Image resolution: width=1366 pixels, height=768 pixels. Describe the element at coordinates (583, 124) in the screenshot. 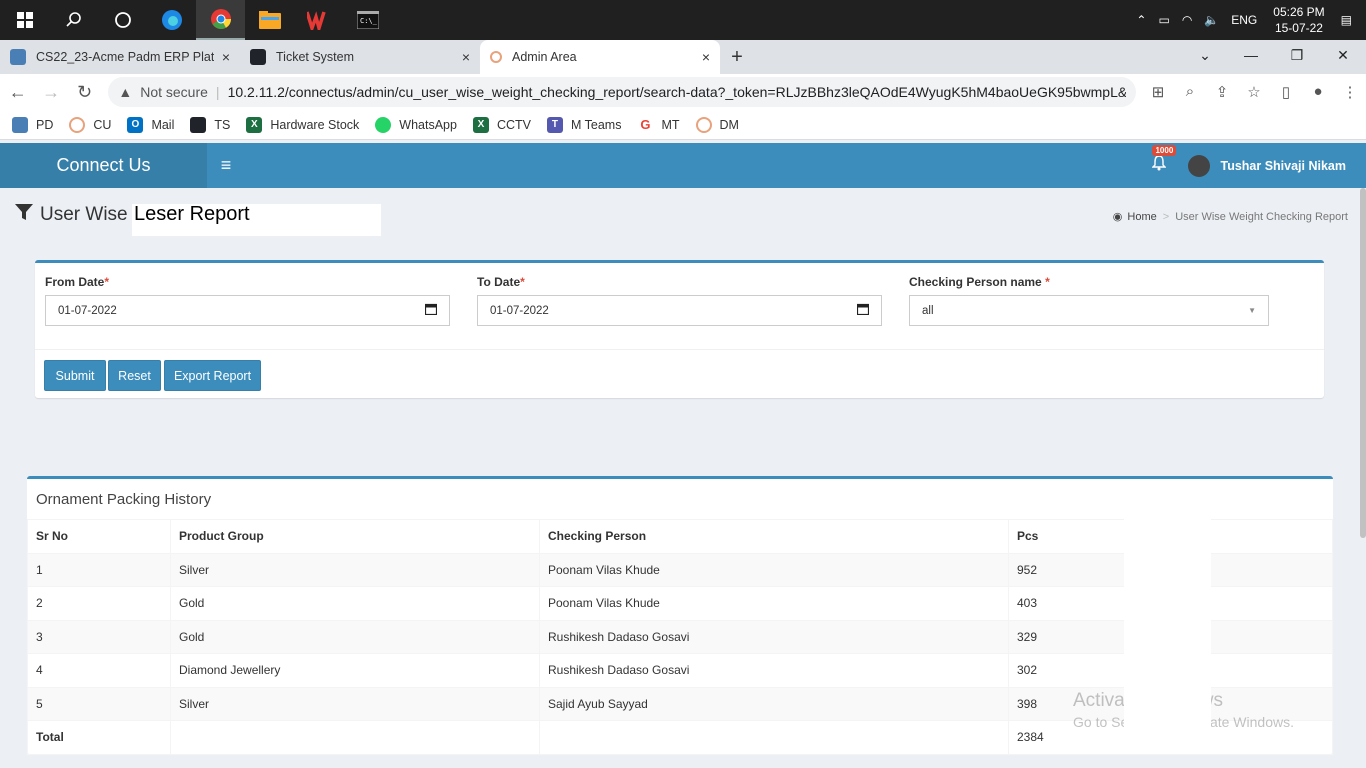

I see `bookmark-m-teams: T M Teams` at that location.